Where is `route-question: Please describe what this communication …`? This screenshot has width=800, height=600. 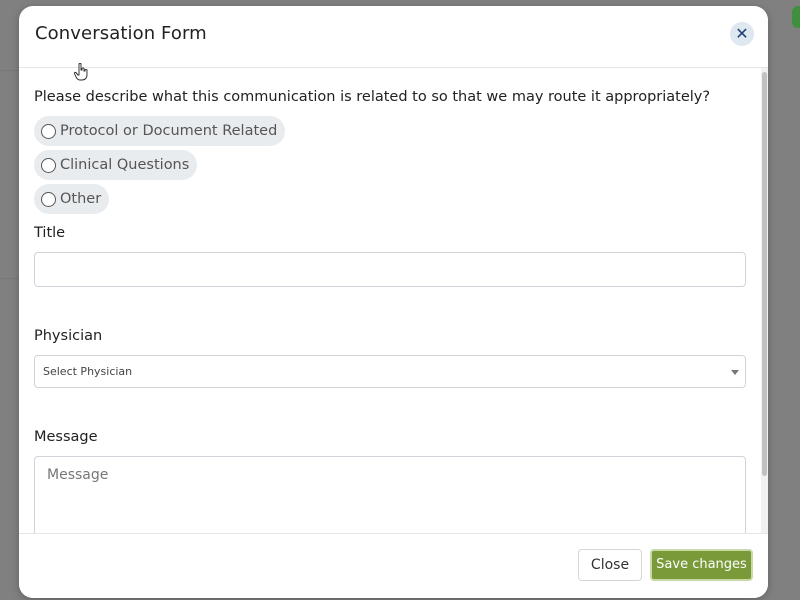 route-question: Please describe what this communication … is located at coordinates (372, 97).